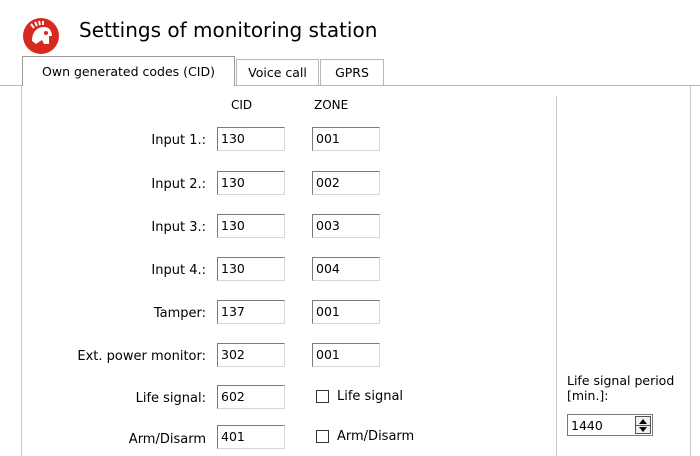  What do you see at coordinates (141, 356) in the screenshot?
I see `row-label-ext-power-monitor: Ext. power monitor:` at bounding box center [141, 356].